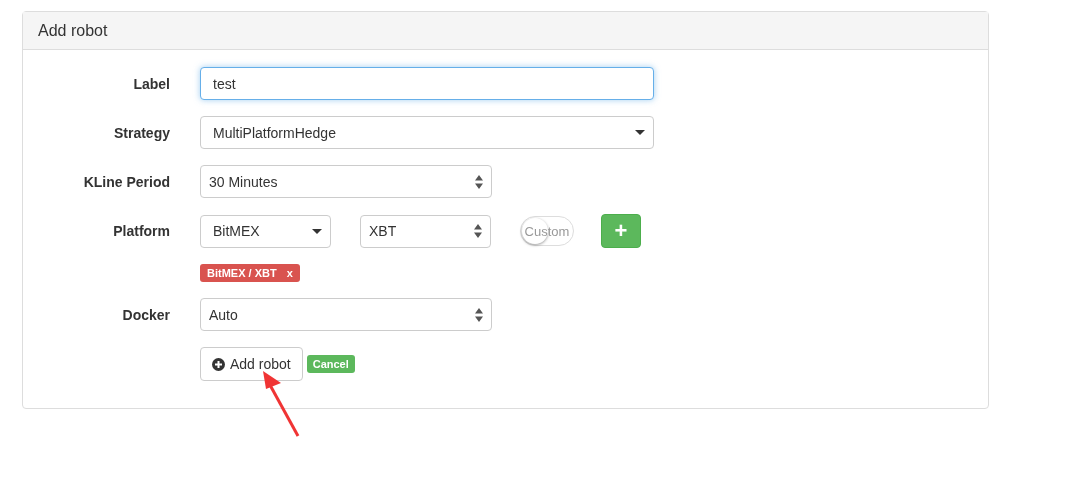 Image resolution: width=1082 pixels, height=477 pixels. Describe the element at coordinates (427, 132) in the screenshot. I see `dropdown: MultiPlatformHedge` at that location.